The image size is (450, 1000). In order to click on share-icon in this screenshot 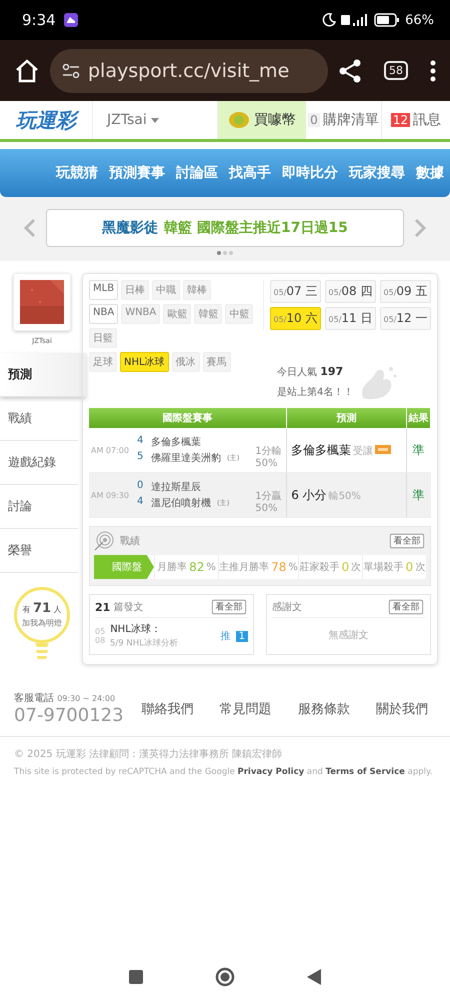, I will do `click(350, 70)`.